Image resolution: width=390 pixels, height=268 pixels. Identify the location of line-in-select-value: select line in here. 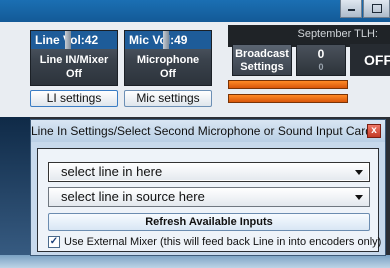
(112, 171).